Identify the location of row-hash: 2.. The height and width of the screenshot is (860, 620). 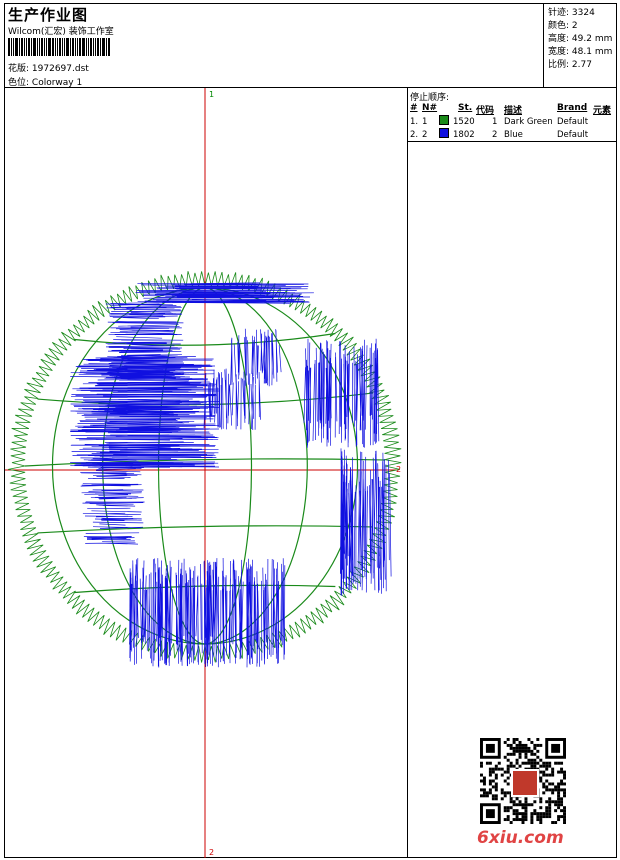
(414, 135).